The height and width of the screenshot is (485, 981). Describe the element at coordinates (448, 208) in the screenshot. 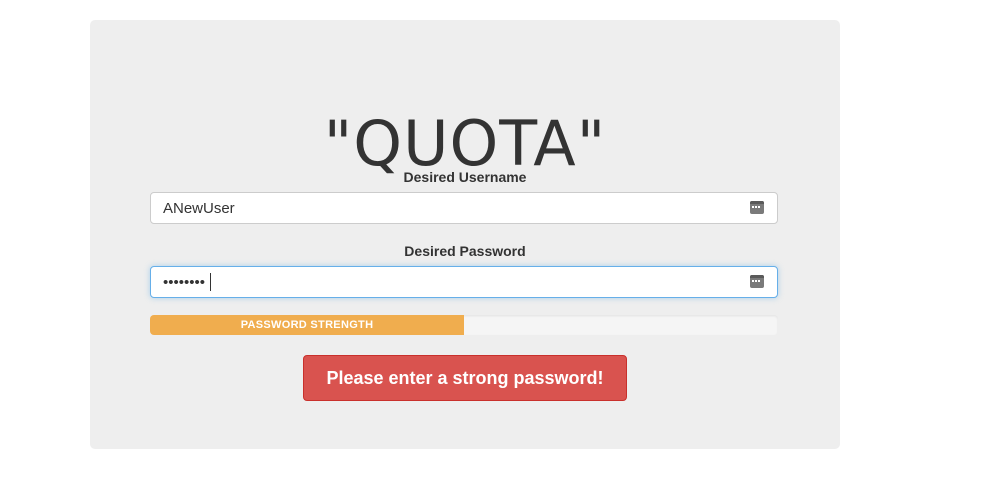

I see `username-input` at that location.